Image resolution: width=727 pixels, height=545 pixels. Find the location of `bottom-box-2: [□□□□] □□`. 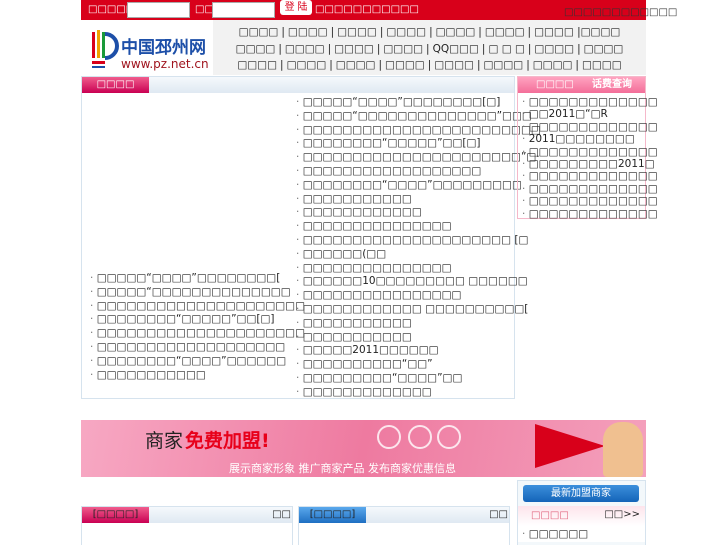

bottom-box-2: [□□□□] □□ is located at coordinates (404, 525).